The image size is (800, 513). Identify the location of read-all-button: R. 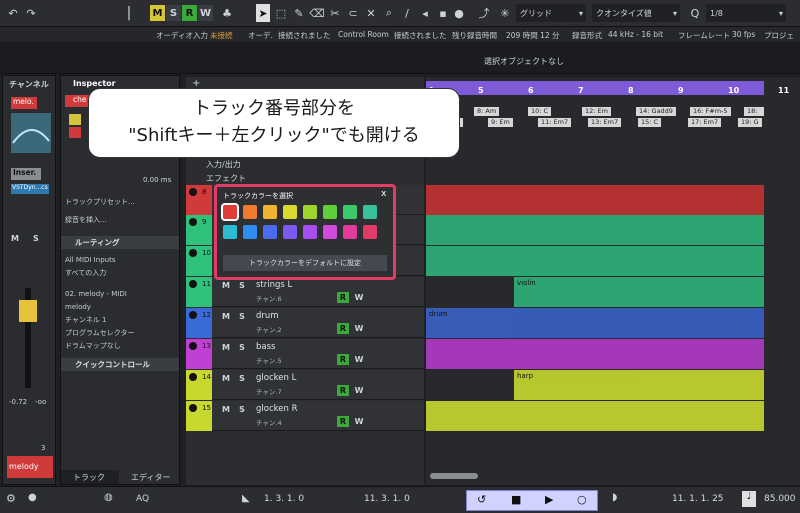
(189, 13).